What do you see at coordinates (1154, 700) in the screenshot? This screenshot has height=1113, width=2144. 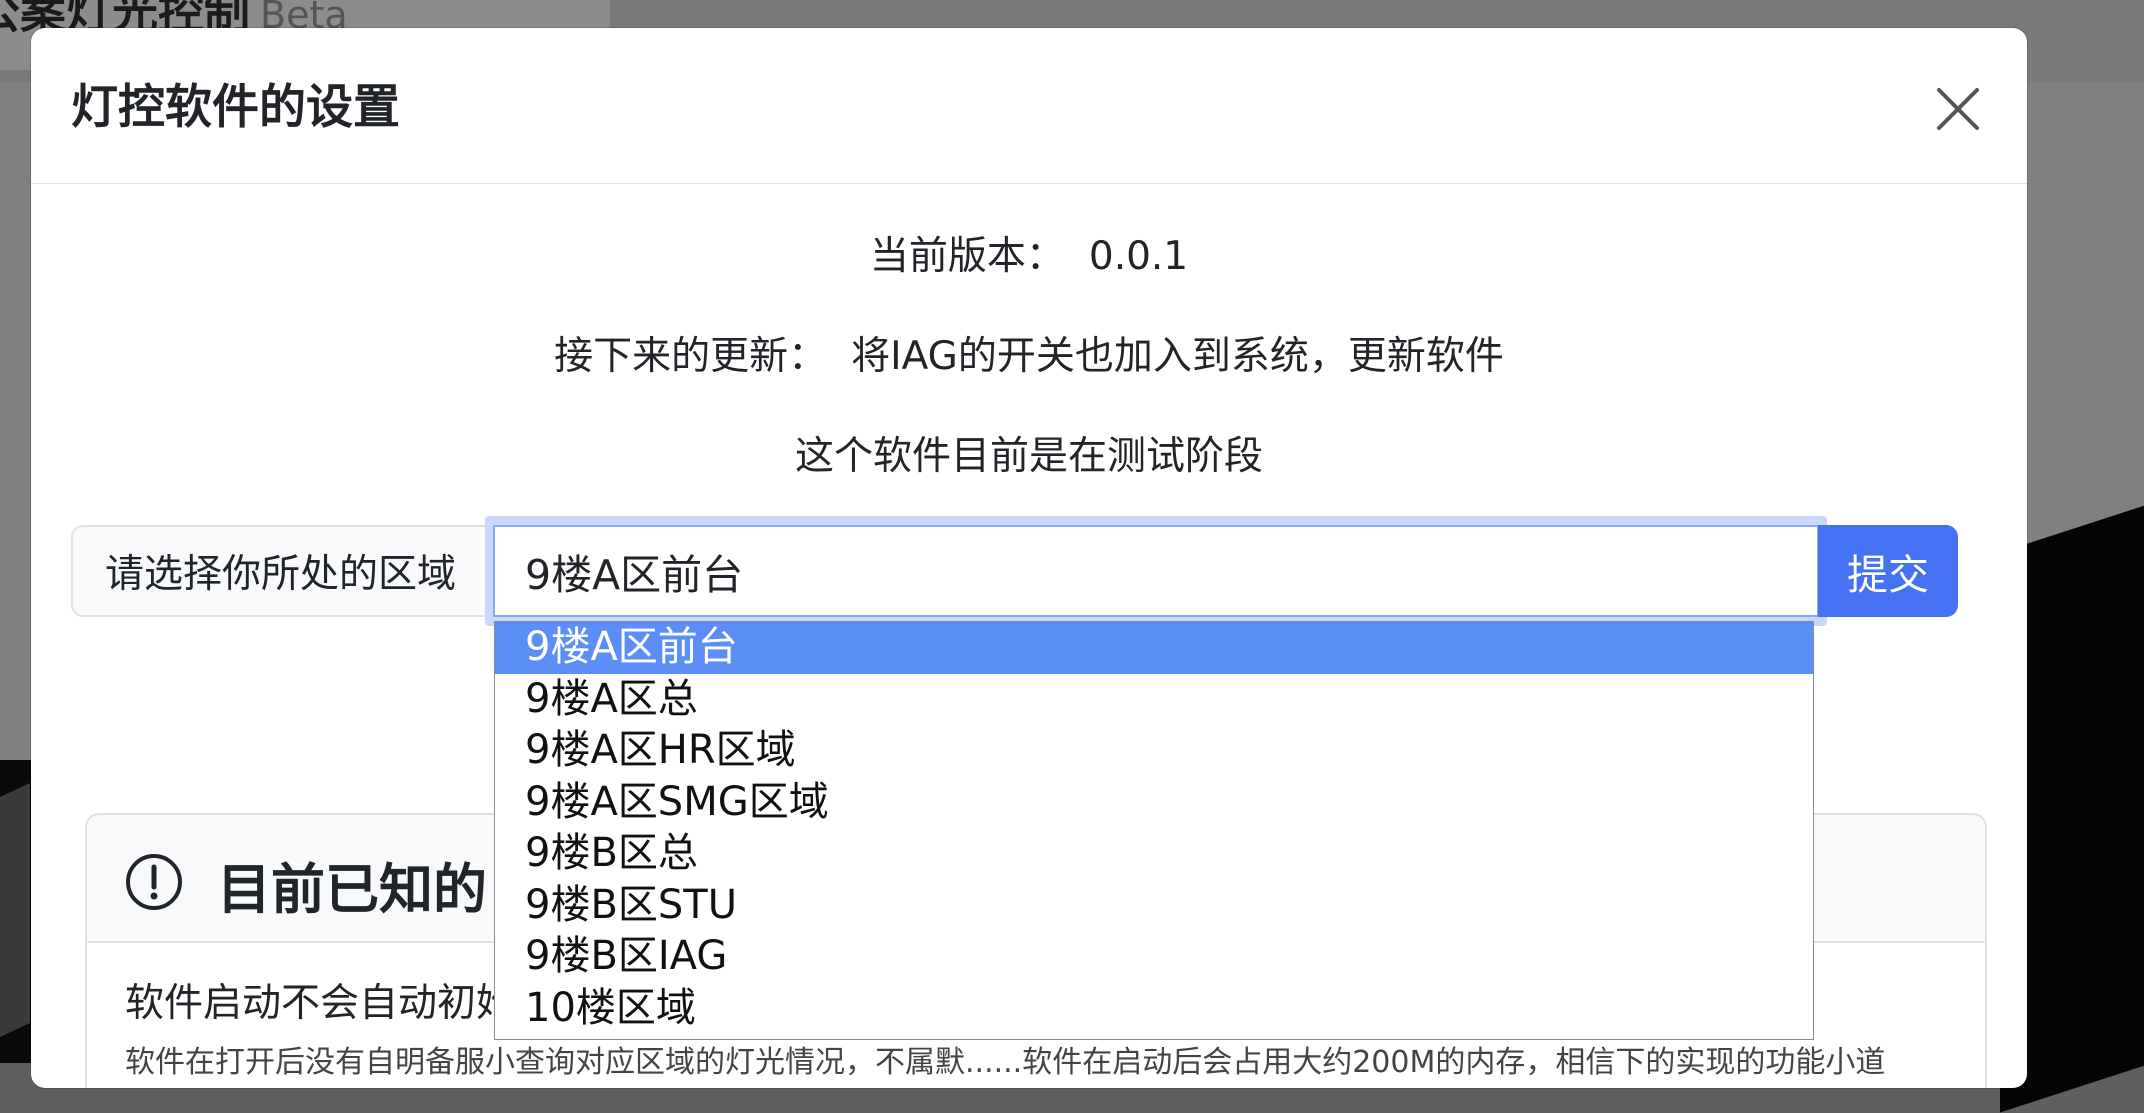 I see `region-option: 9楼A区总` at bounding box center [1154, 700].